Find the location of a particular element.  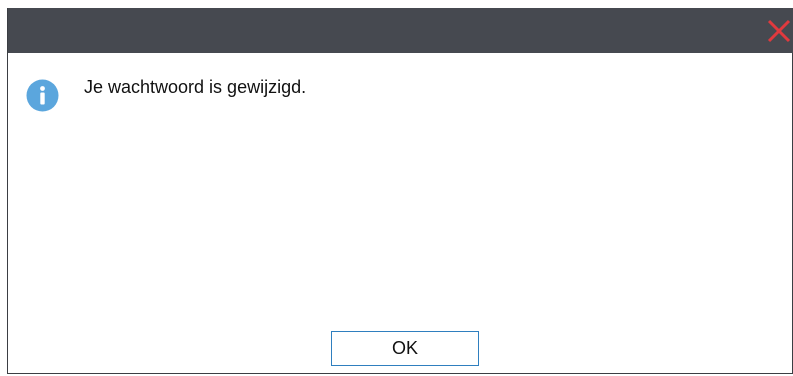

info-icon is located at coordinates (42, 95).